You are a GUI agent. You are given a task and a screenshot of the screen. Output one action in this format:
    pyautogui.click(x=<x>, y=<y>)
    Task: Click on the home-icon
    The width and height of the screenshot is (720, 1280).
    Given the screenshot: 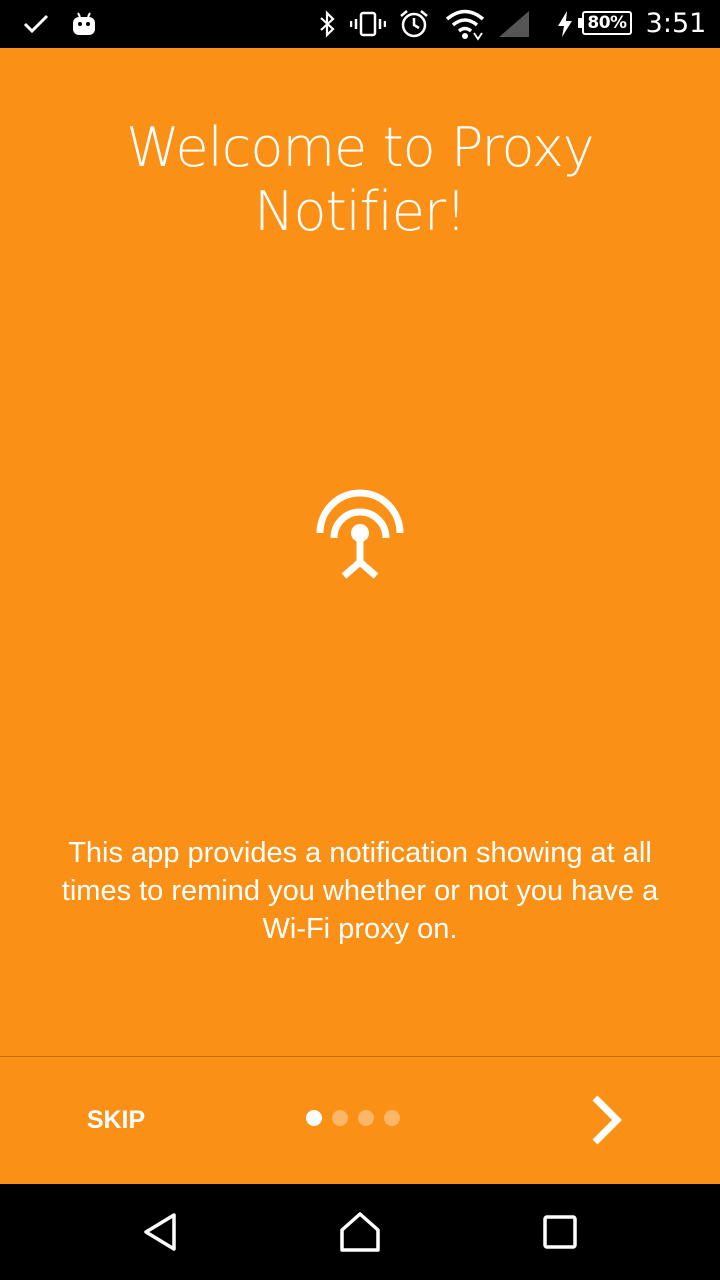 What is the action you would take?
    pyautogui.click(x=360, y=1232)
    